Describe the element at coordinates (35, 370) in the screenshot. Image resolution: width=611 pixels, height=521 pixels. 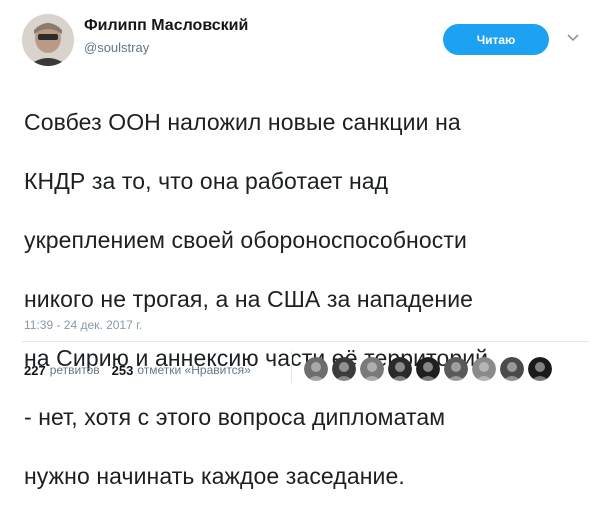
I see `retweets-count: 227` at that location.